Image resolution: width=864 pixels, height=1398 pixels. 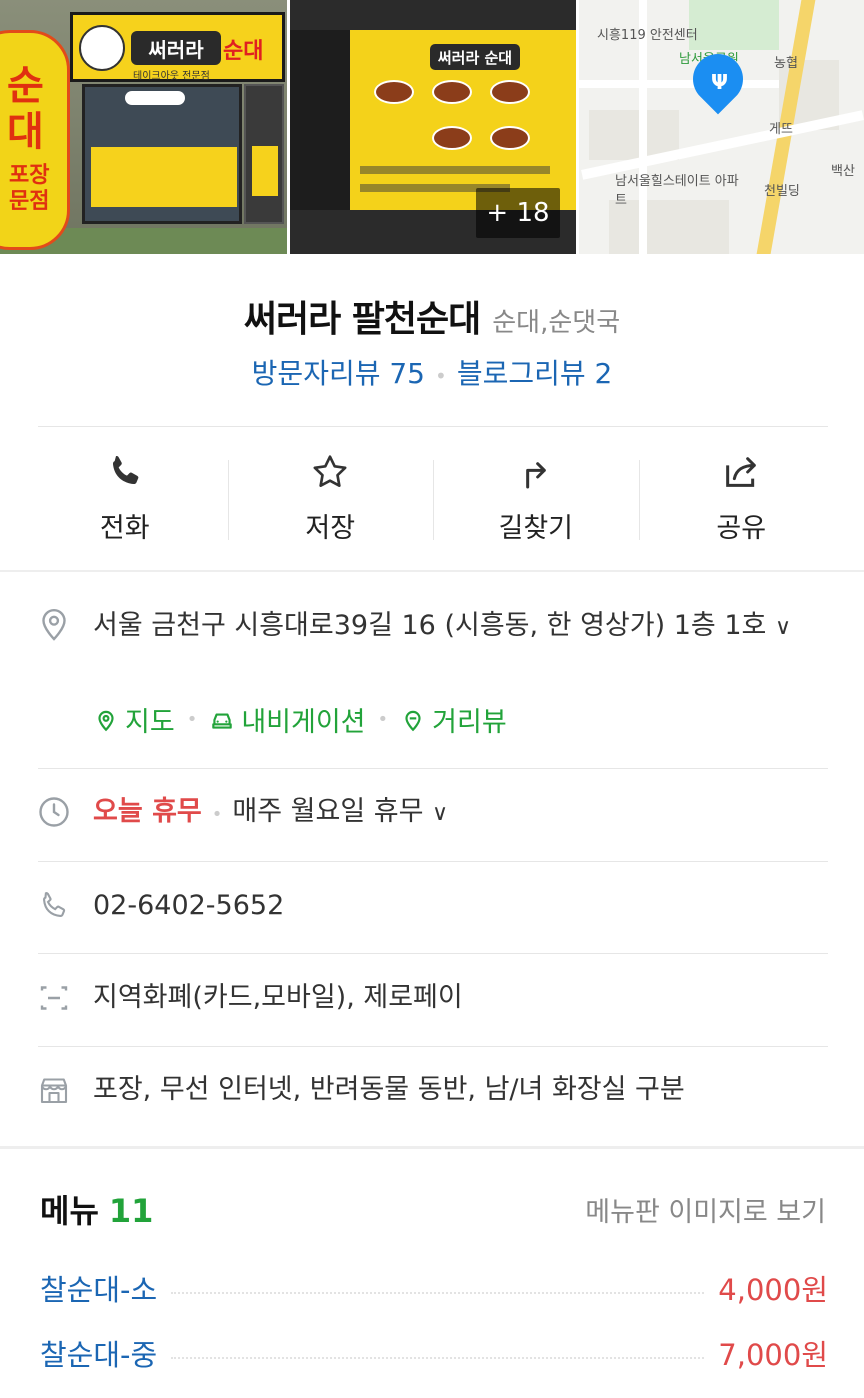 I want to click on restaurant-icon: Ψ, so click(x=719, y=82).